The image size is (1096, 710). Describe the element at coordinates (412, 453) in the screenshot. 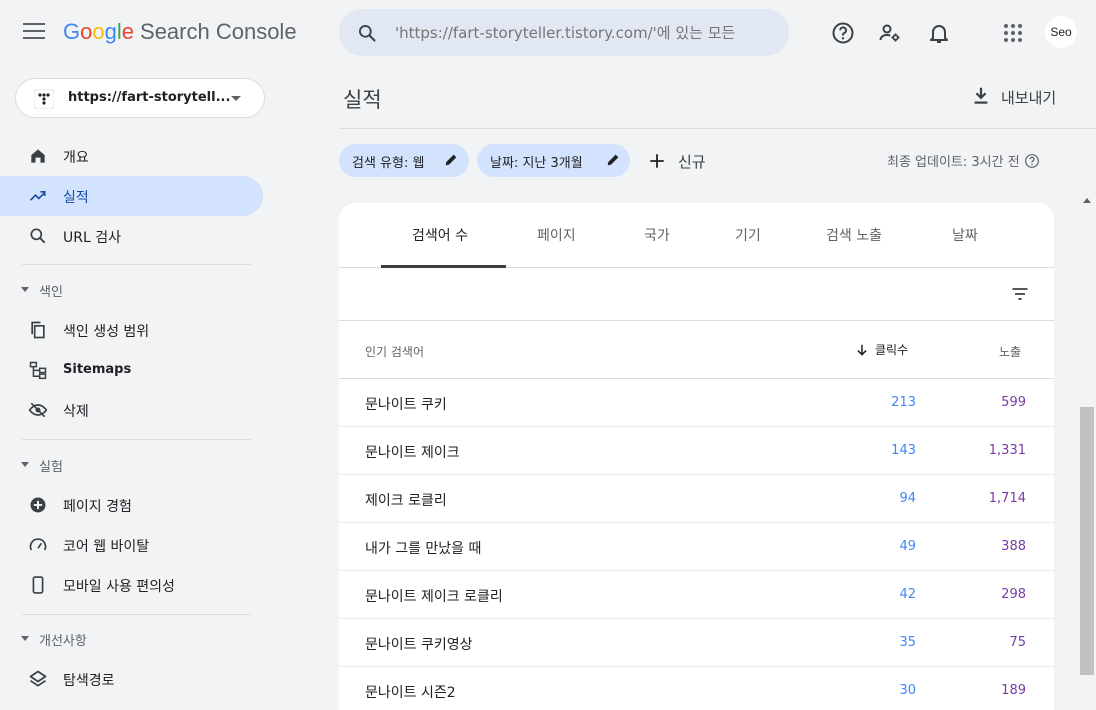

I see `row-query: 문나이트 제이크` at that location.